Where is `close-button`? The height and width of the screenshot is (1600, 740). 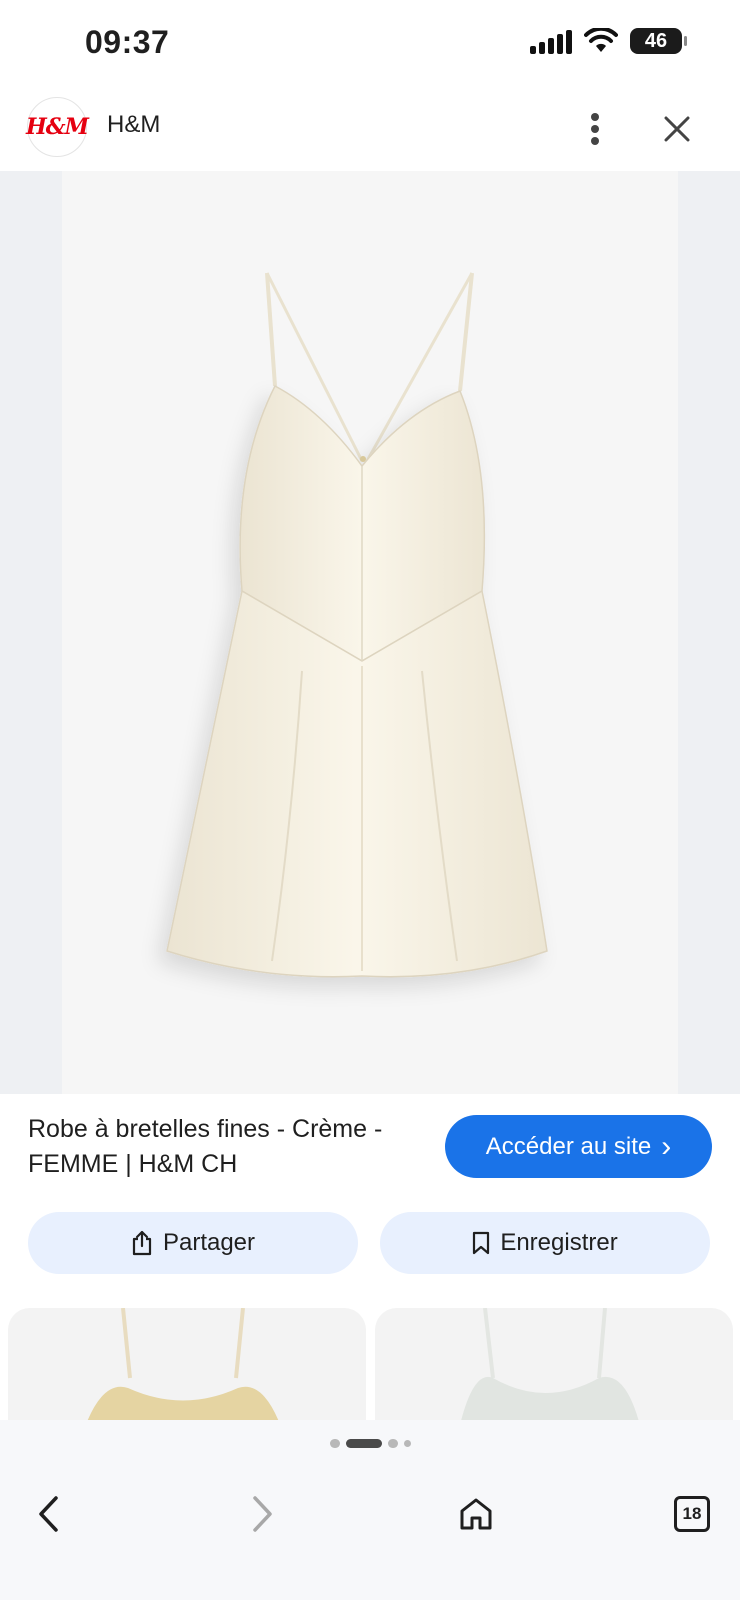 close-button is located at coordinates (677, 129).